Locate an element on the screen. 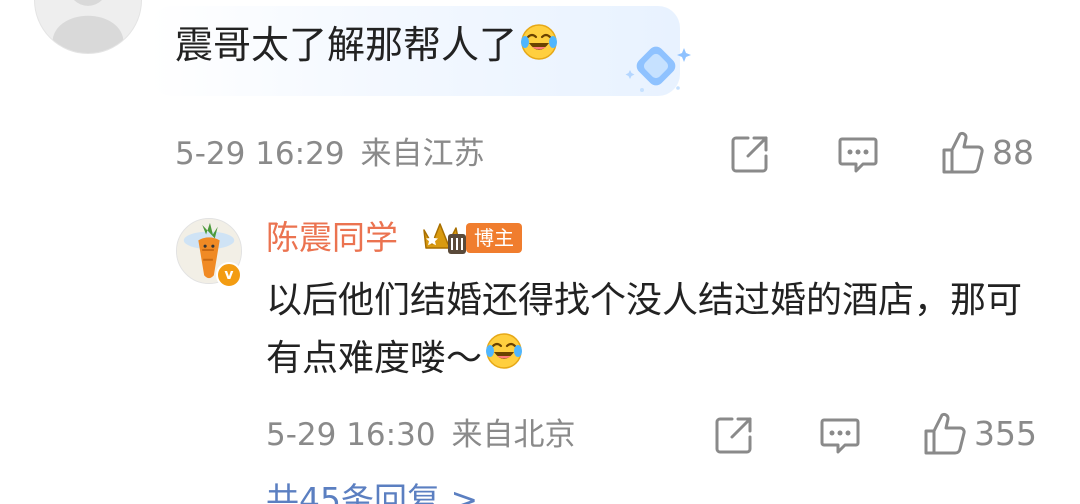 The height and width of the screenshot is (504, 1080). comment-reply-button is located at coordinates (858, 154).